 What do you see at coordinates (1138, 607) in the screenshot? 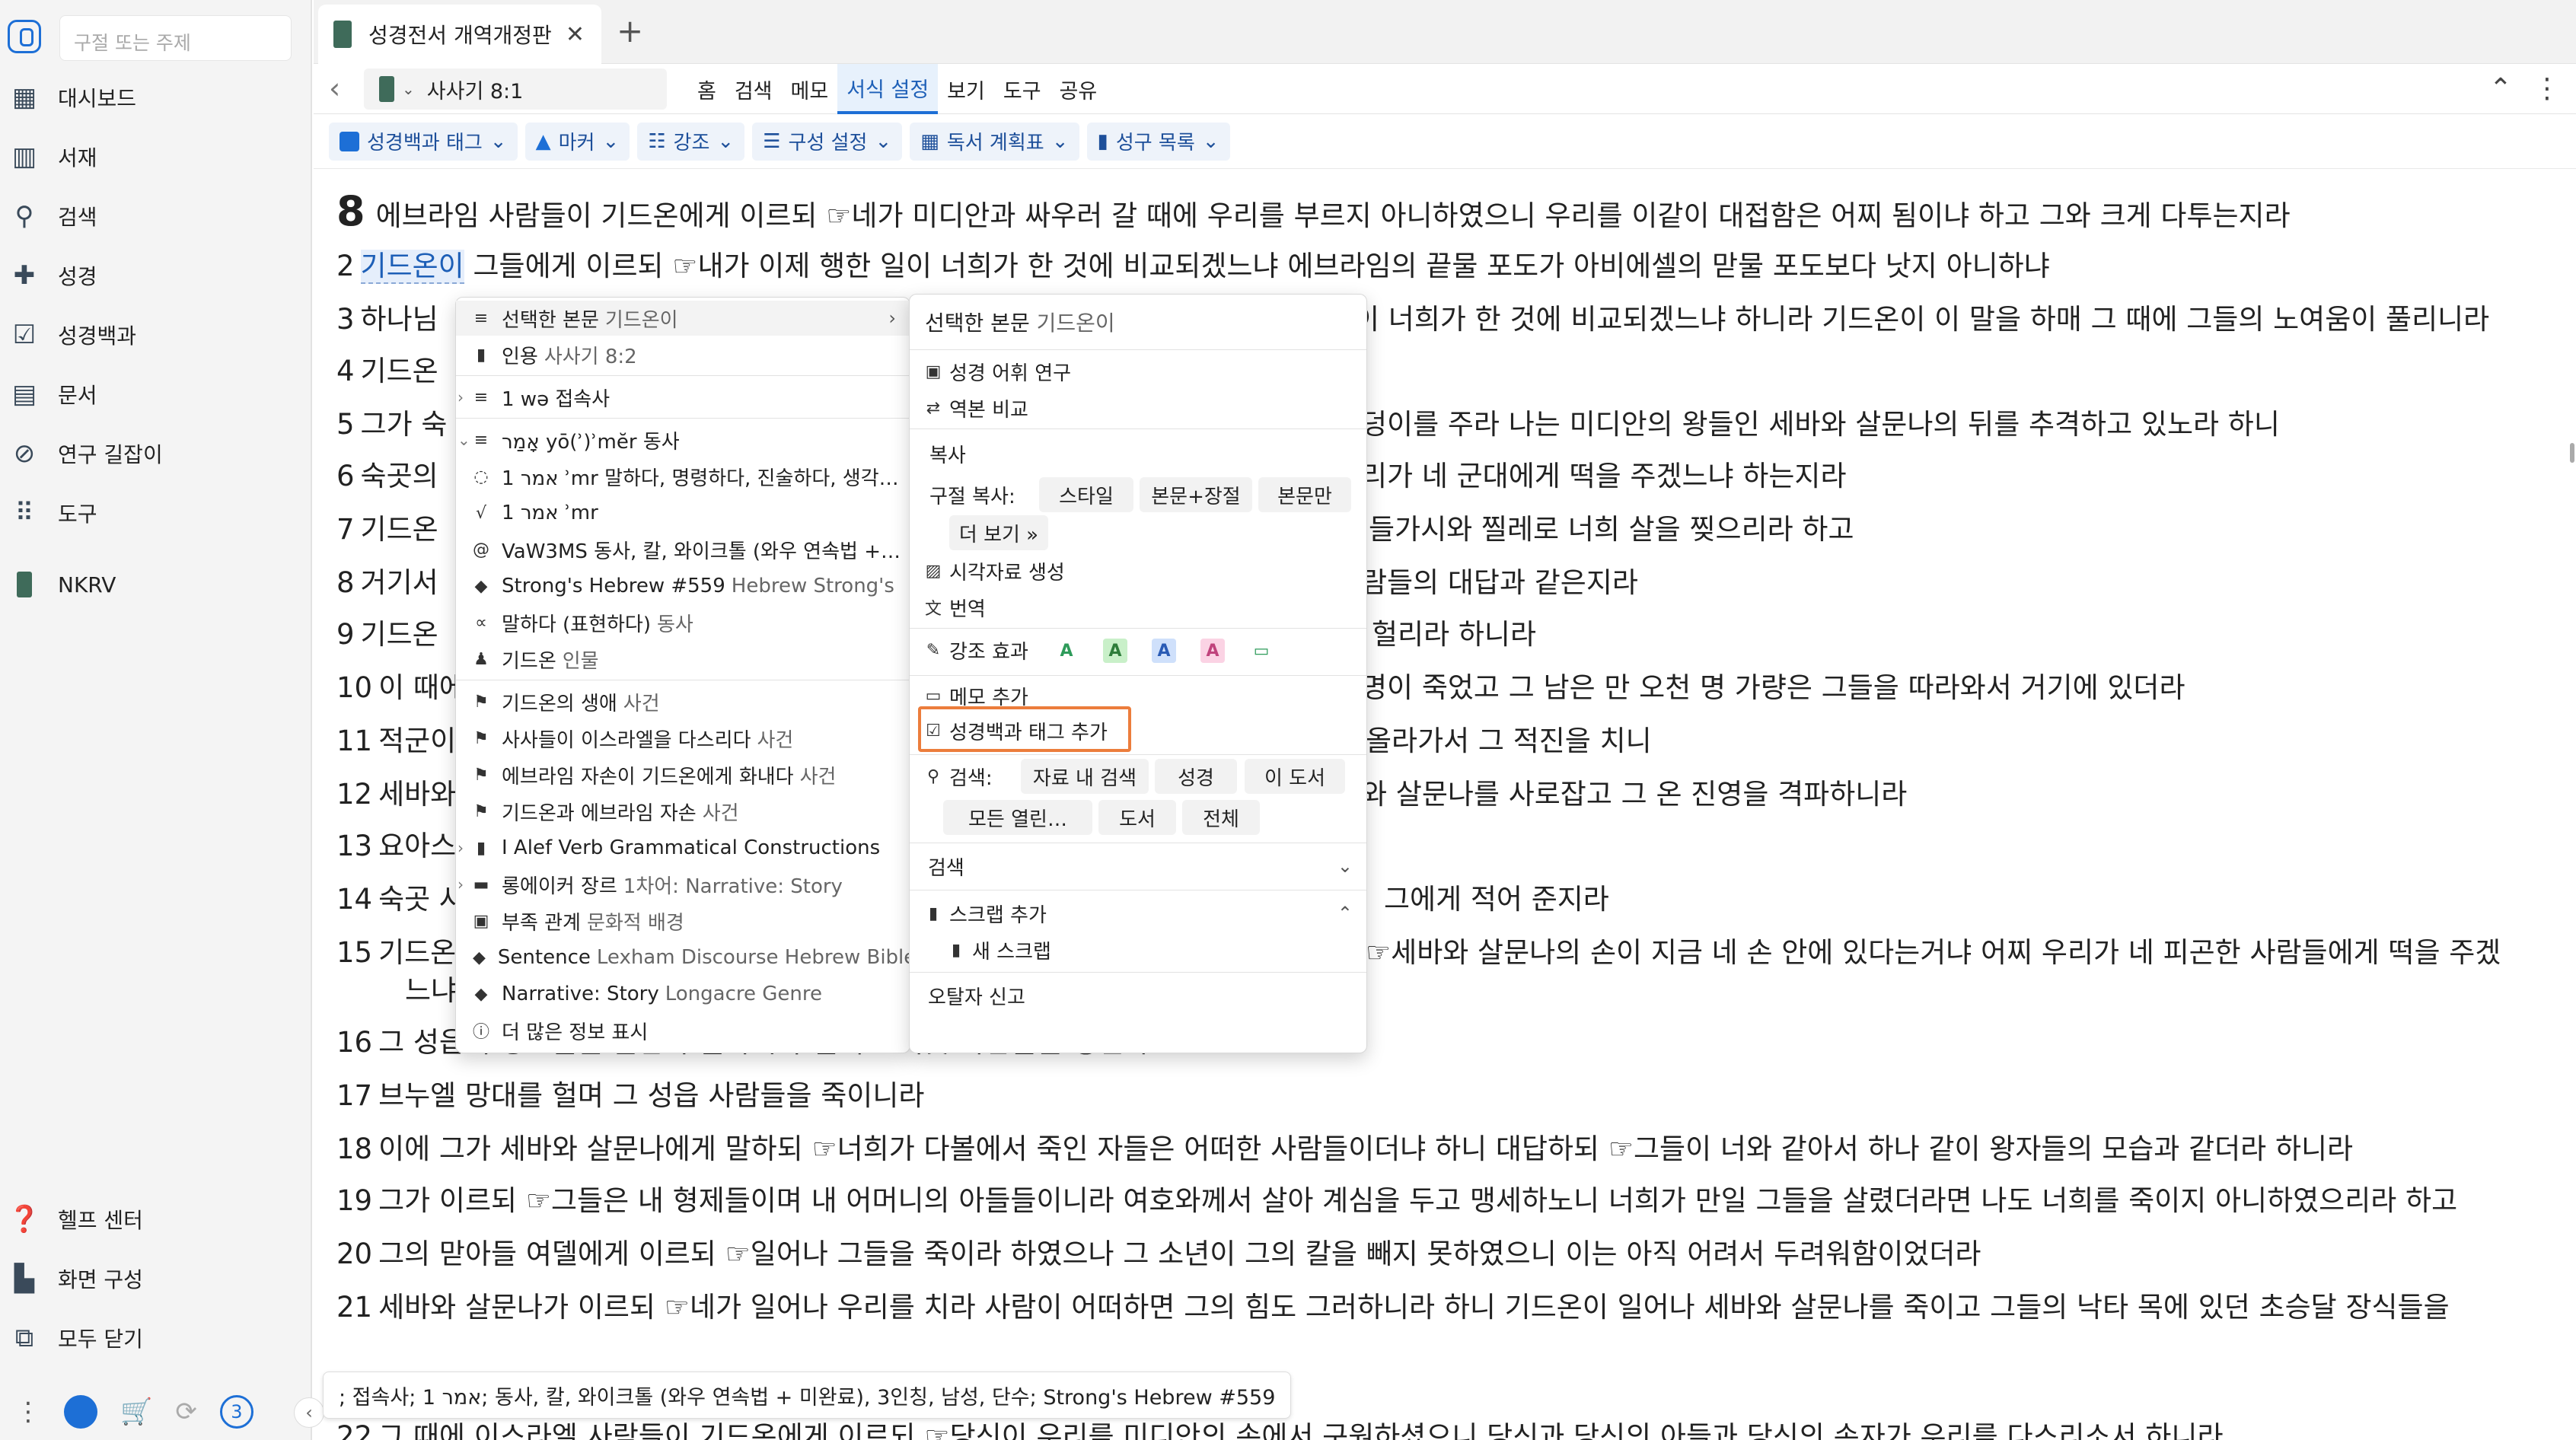
I see `ctx-translate: 文 번역` at bounding box center [1138, 607].